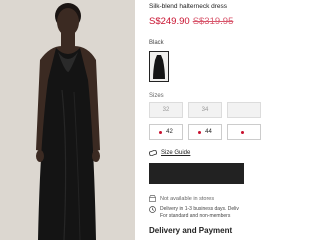 This screenshot has height=240, width=320. Describe the element at coordinates (169, 132) in the screenshot. I see `size-label: 42` at that location.